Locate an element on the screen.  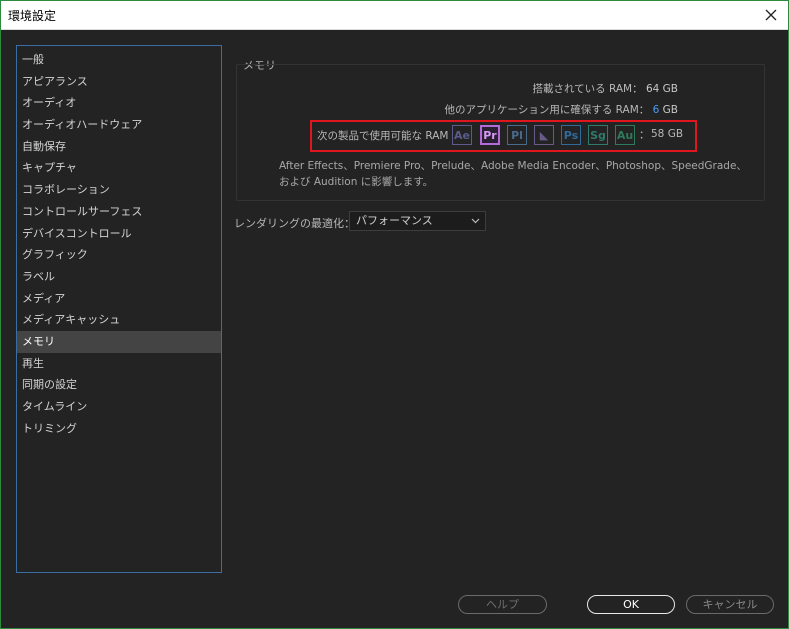
sidebar-item: メディアキャッシュ is located at coordinates (119, 320).